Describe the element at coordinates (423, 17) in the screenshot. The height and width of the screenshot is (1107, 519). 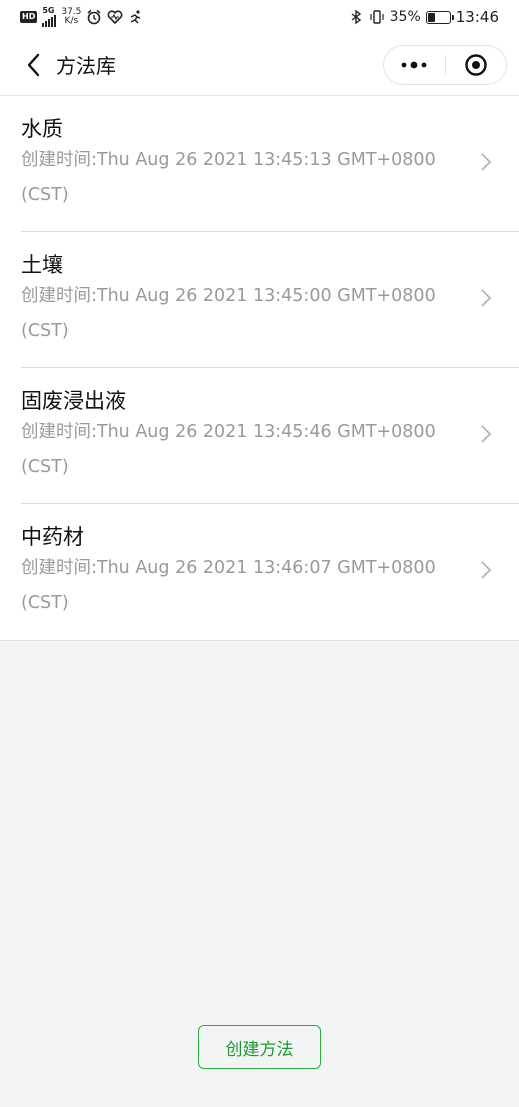
I see `status-right: 35% 13:46` at that location.